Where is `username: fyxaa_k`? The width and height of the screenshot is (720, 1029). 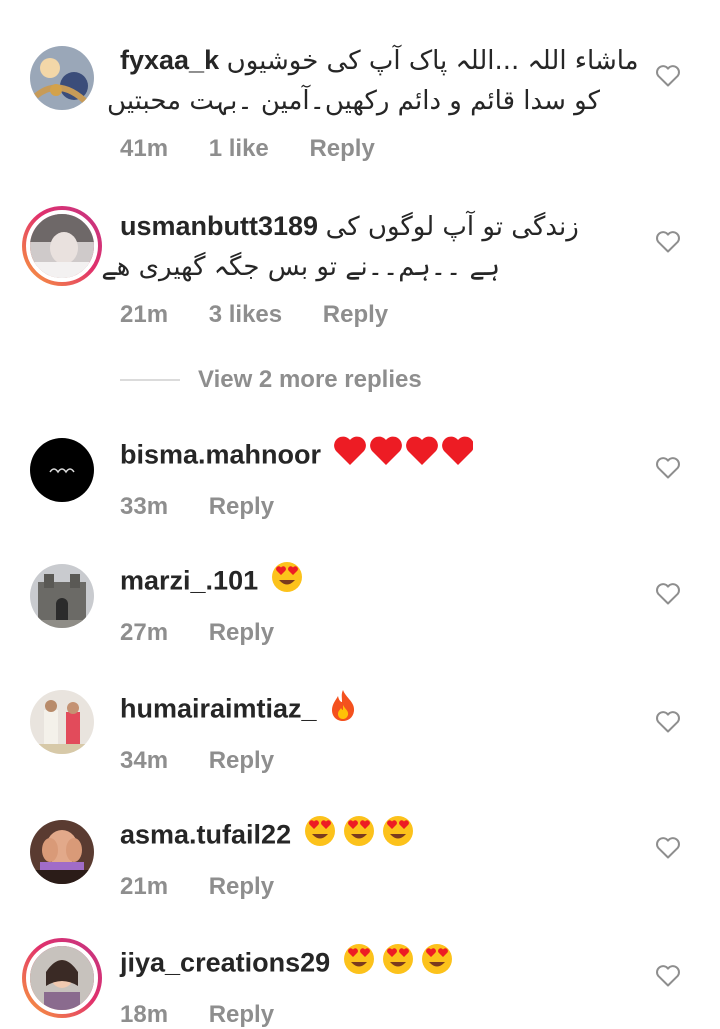
username: fyxaa_k is located at coordinates (169, 60).